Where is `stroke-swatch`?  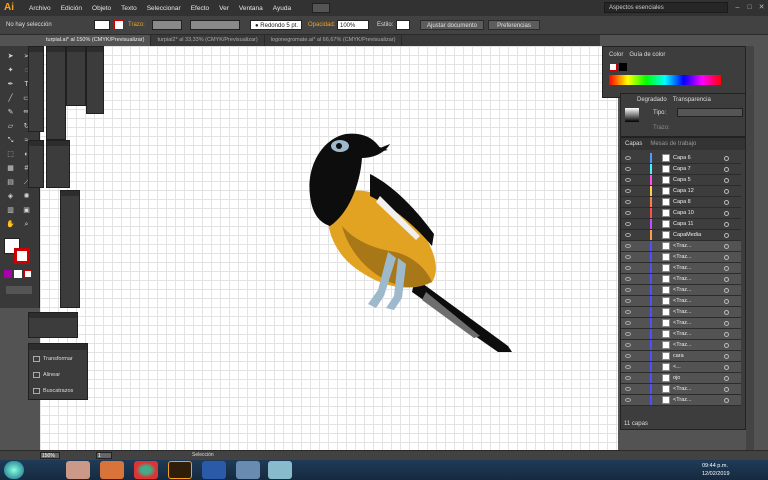 stroke-swatch is located at coordinates (119, 25).